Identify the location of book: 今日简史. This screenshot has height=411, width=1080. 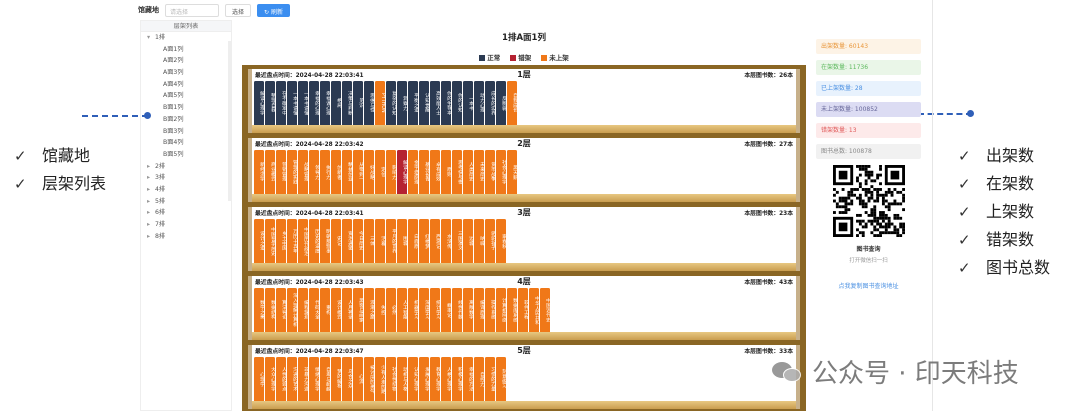
(358, 241).